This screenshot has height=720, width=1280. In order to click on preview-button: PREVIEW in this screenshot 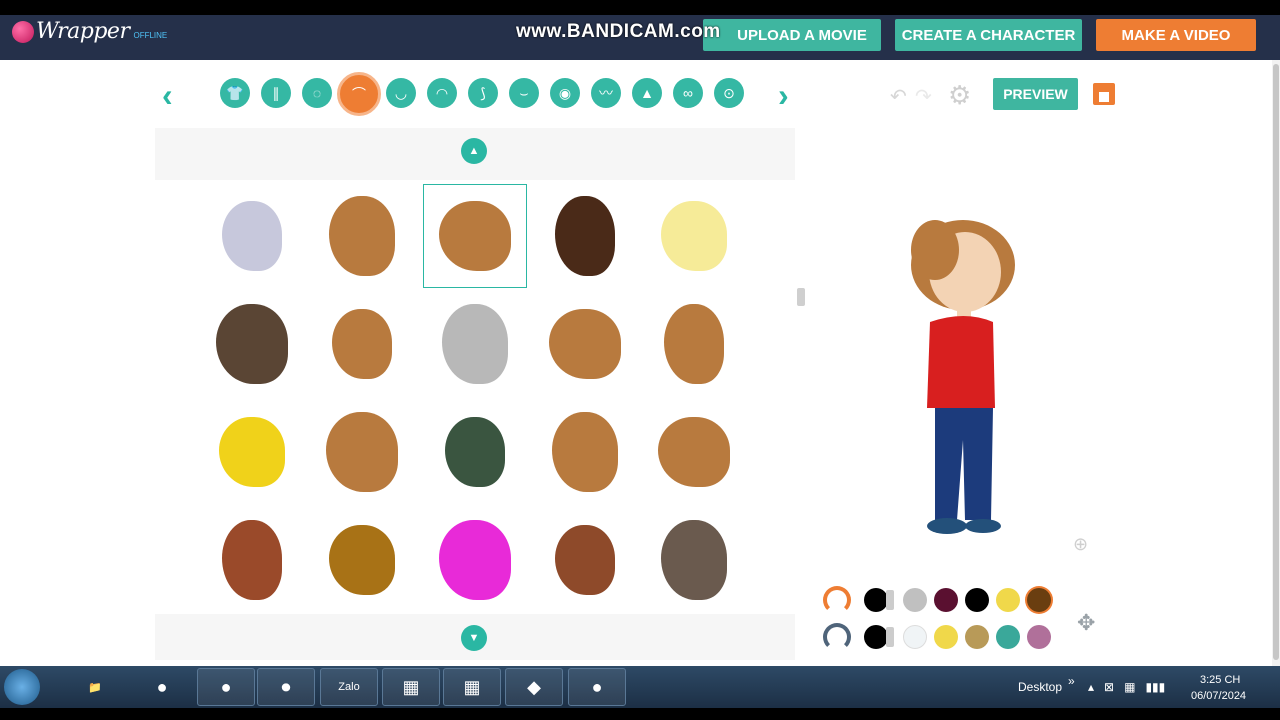, I will do `click(1035, 94)`.